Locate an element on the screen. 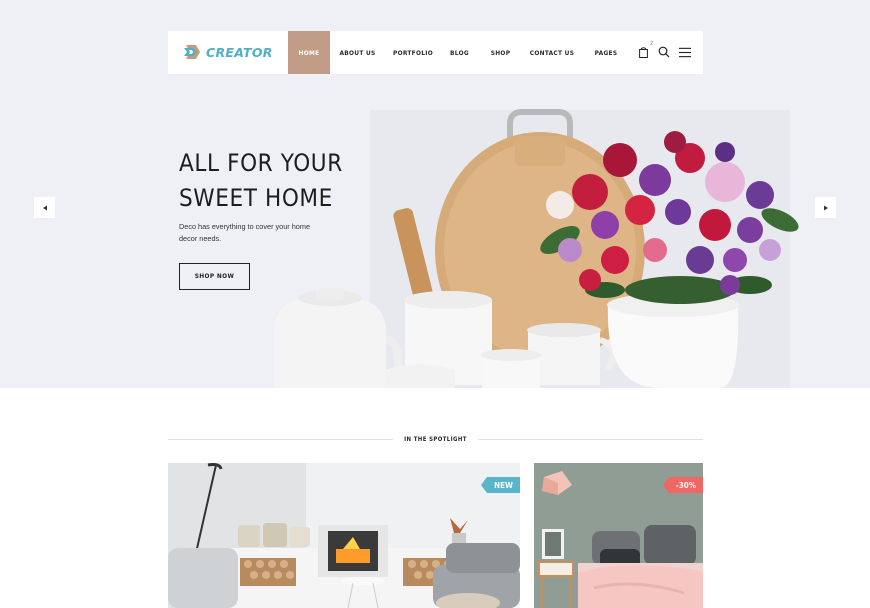 The height and width of the screenshot is (608, 870). menu-button is located at coordinates (685, 52).